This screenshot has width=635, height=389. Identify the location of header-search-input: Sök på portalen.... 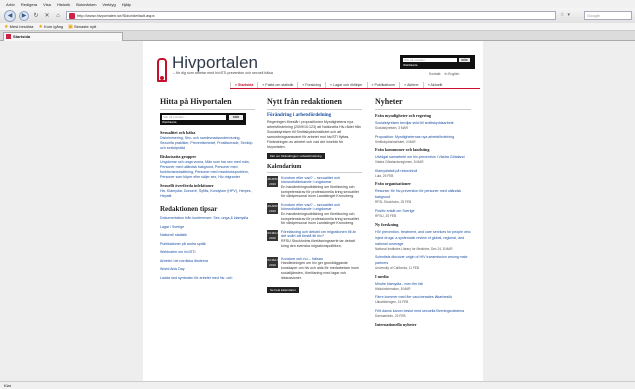
(430, 60).